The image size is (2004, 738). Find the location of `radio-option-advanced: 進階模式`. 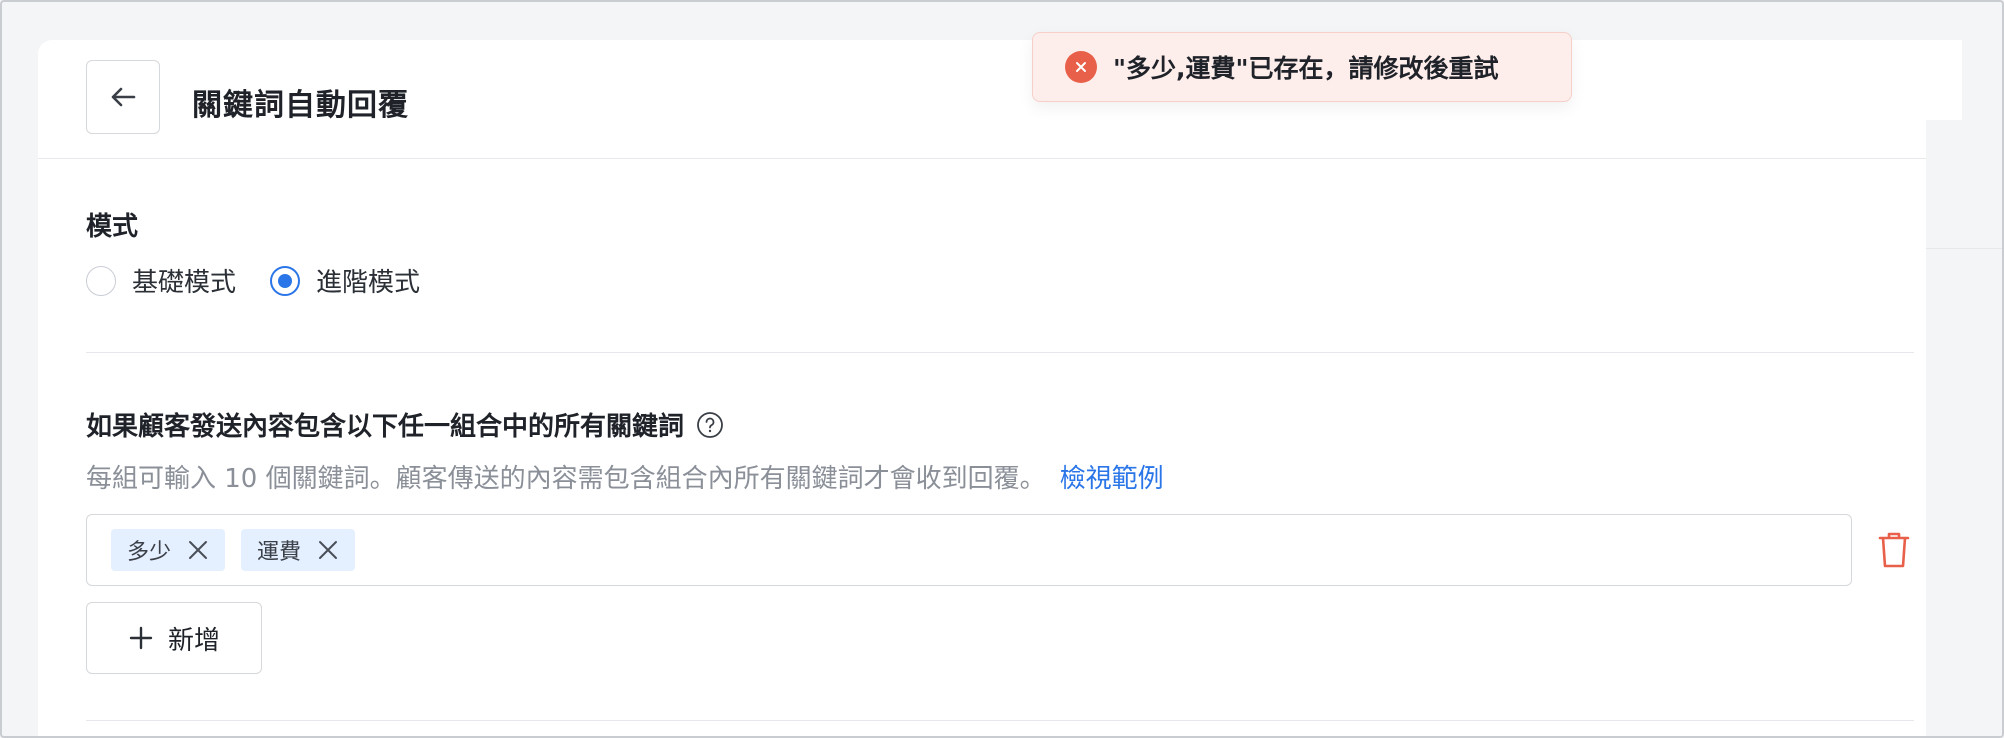

radio-option-advanced: 進階模式 is located at coordinates (345, 280).